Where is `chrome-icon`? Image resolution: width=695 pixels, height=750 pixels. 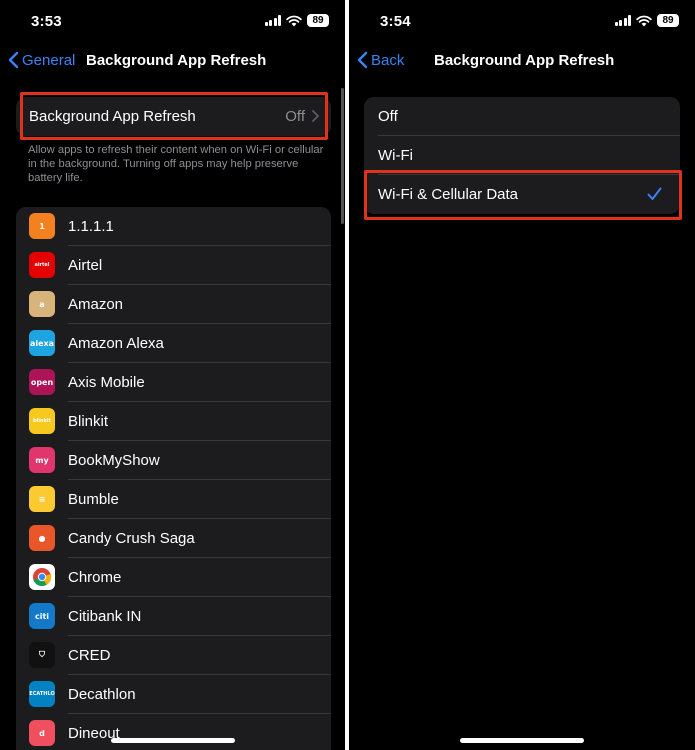
chrome-icon is located at coordinates (42, 577).